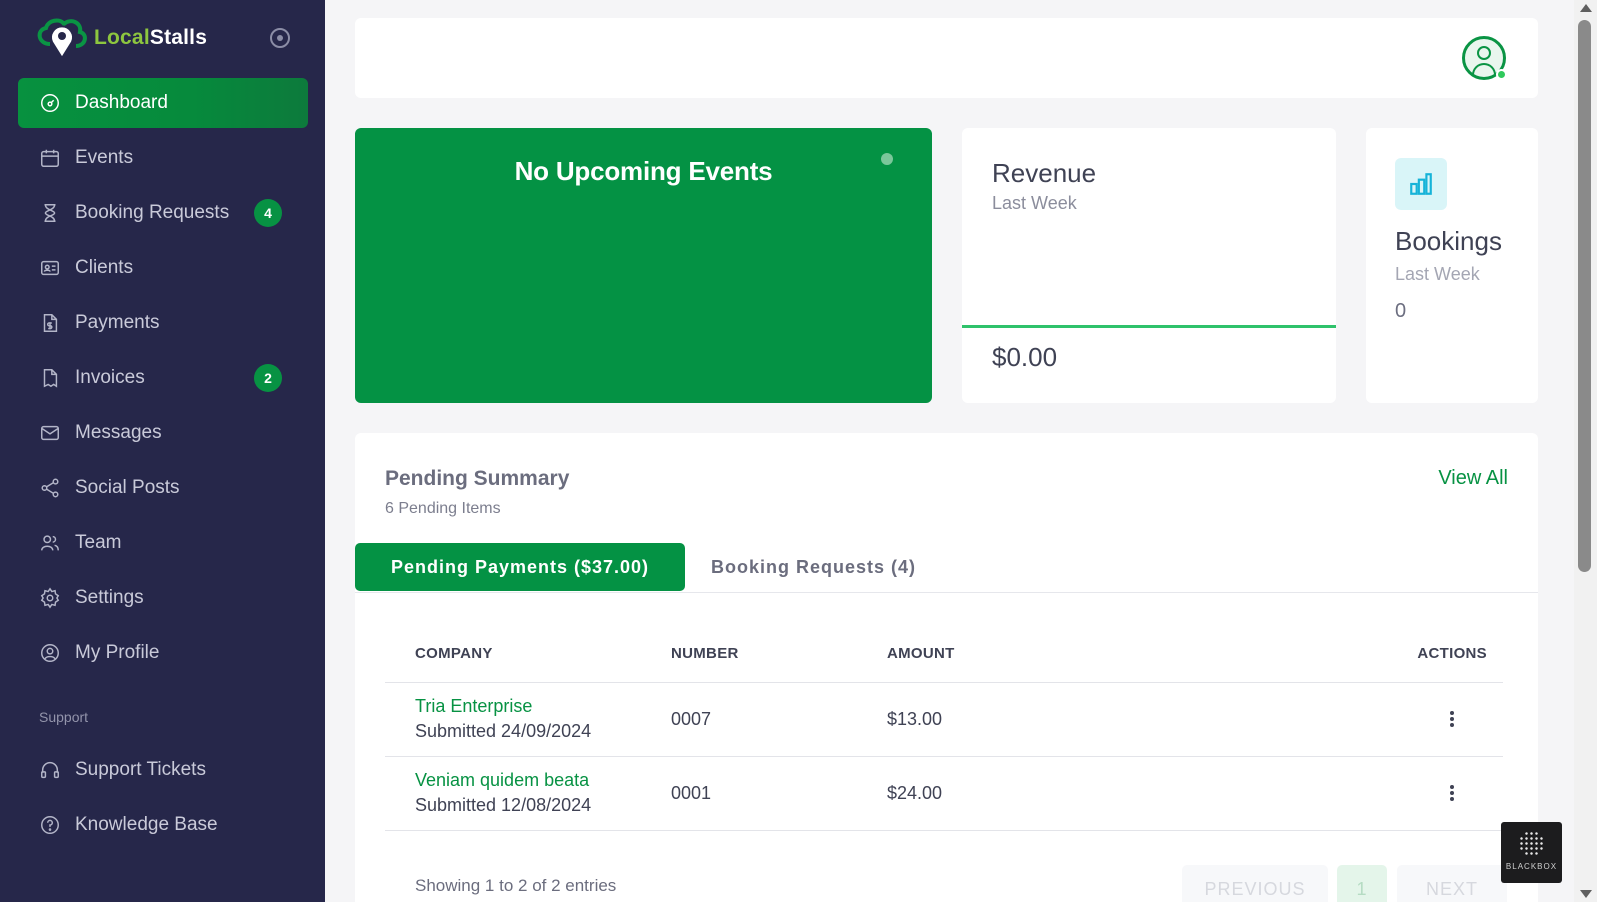 Image resolution: width=1597 pixels, height=902 pixels. I want to click on calendar-icon, so click(50, 158).